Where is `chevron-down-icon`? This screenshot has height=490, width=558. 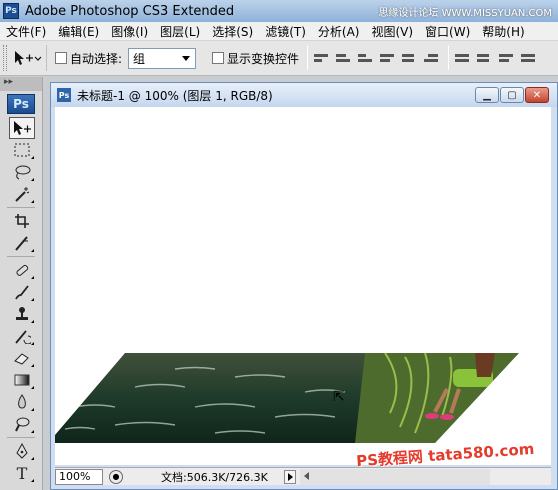 chevron-down-icon is located at coordinates (186, 58).